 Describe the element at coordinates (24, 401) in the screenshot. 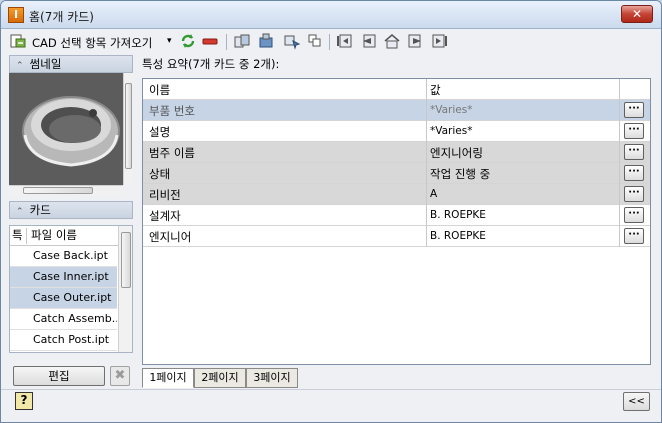

I see `help-icon: ?` at that location.